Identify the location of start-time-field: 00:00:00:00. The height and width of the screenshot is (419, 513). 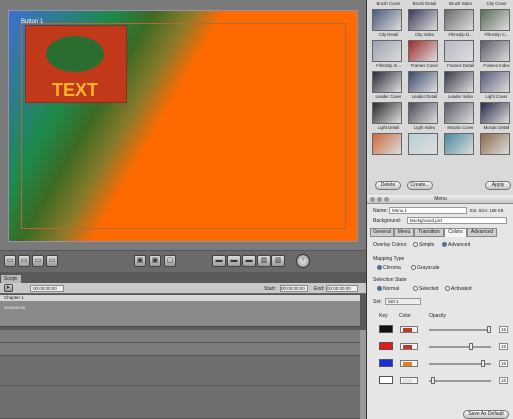
(294, 288).